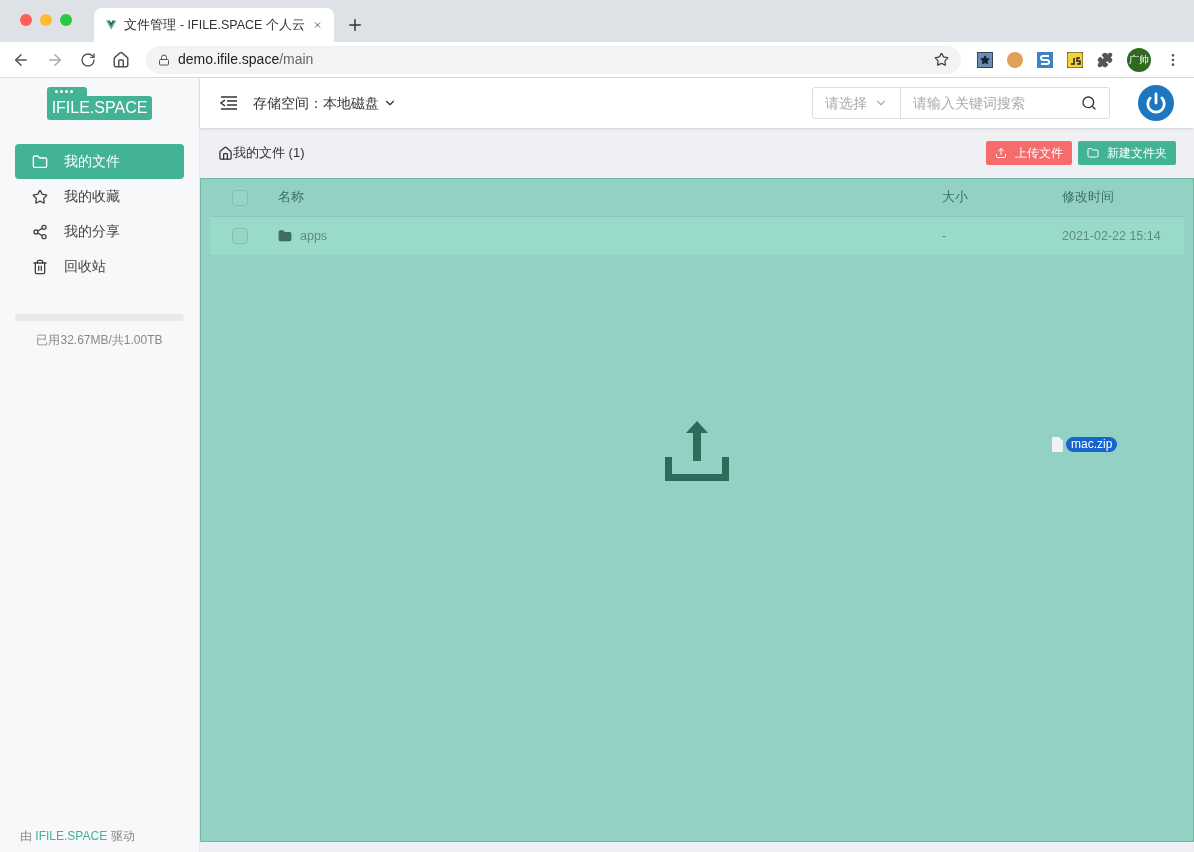 This screenshot has width=1194, height=852. I want to click on browser-tab: 文件管理 - IFILE.SPACE 个人云, so click(214, 25).